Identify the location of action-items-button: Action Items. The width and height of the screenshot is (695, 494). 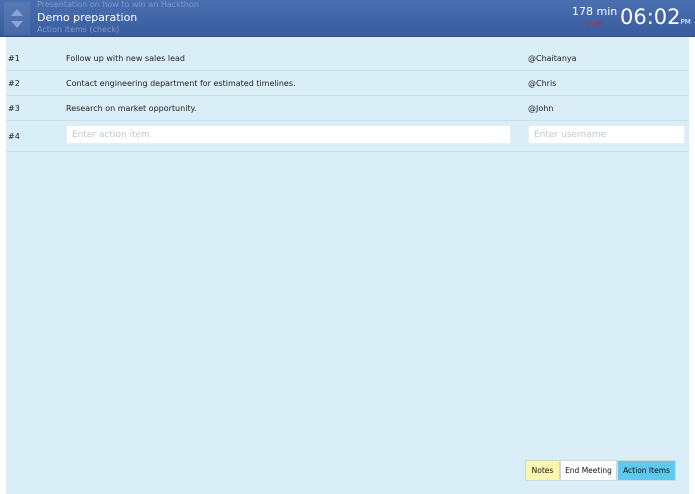
(646, 470).